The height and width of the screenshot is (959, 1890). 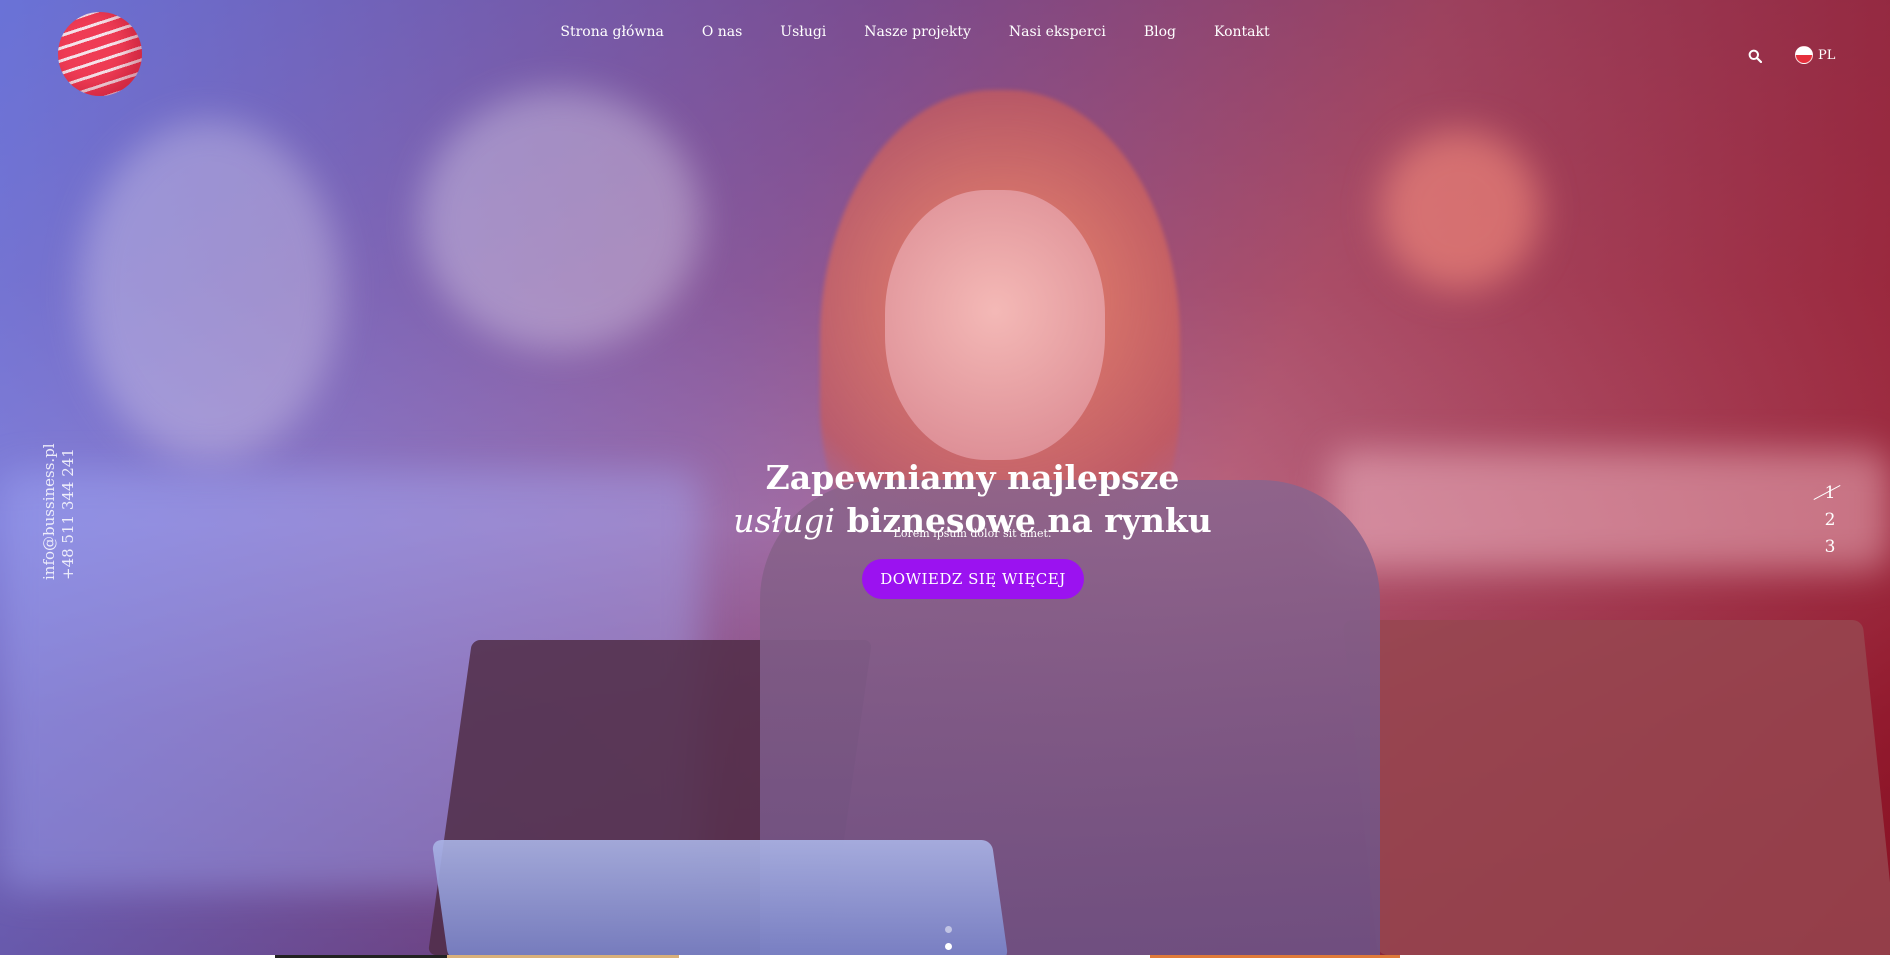 What do you see at coordinates (720, 897) in the screenshot?
I see `background-laptop` at bounding box center [720, 897].